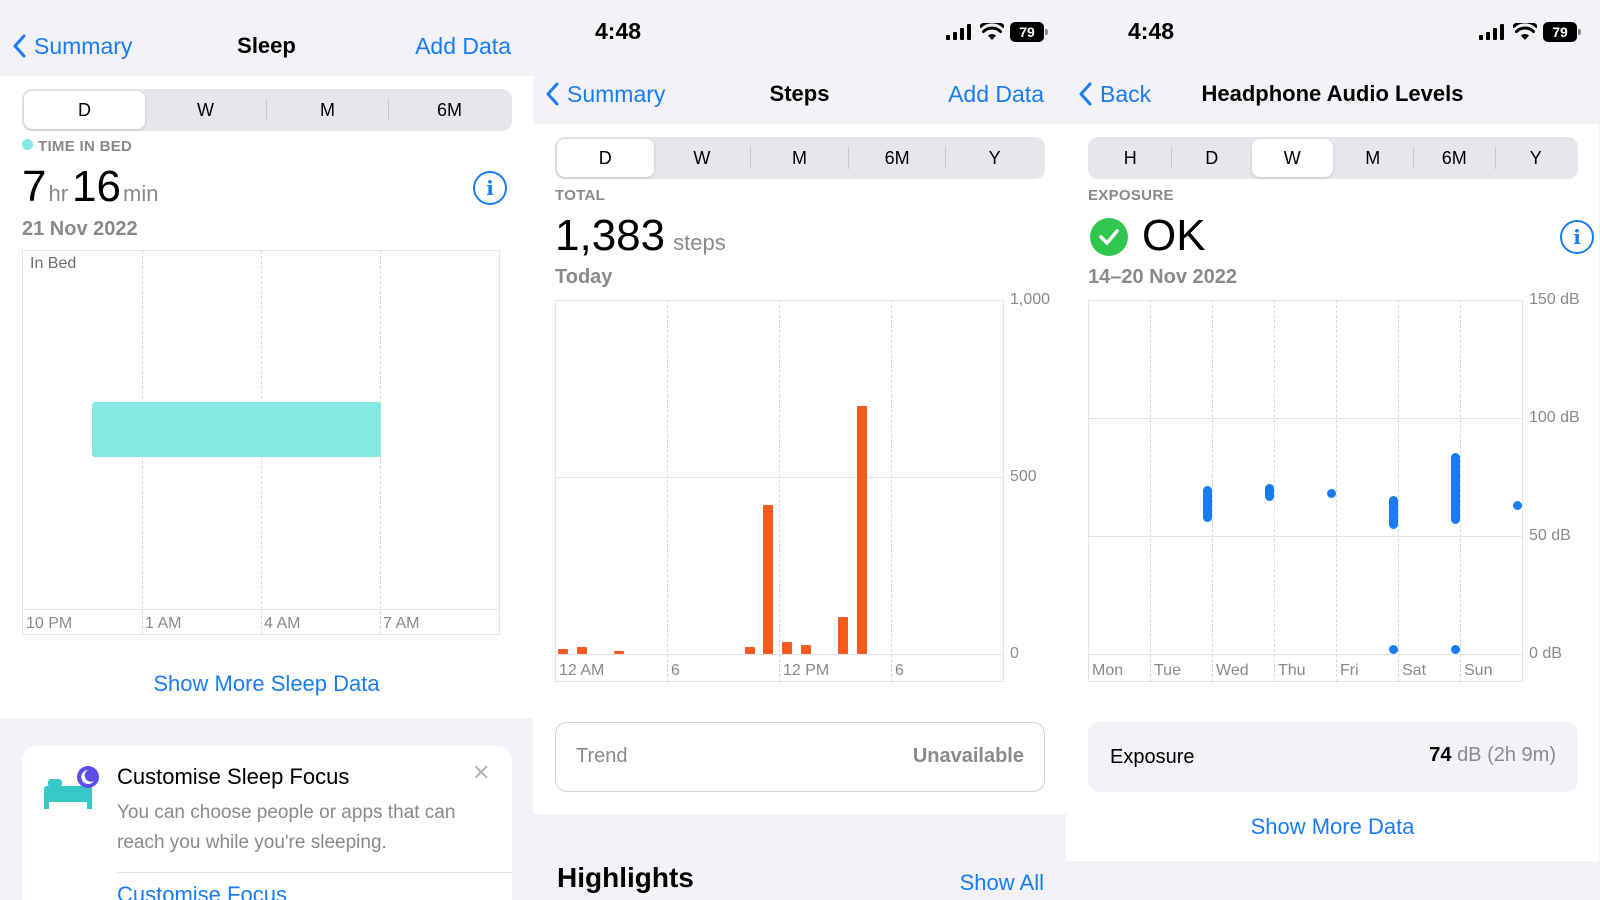 This screenshot has width=1600, height=900. I want to click on steps-add-data-button: Add Data, so click(996, 94).